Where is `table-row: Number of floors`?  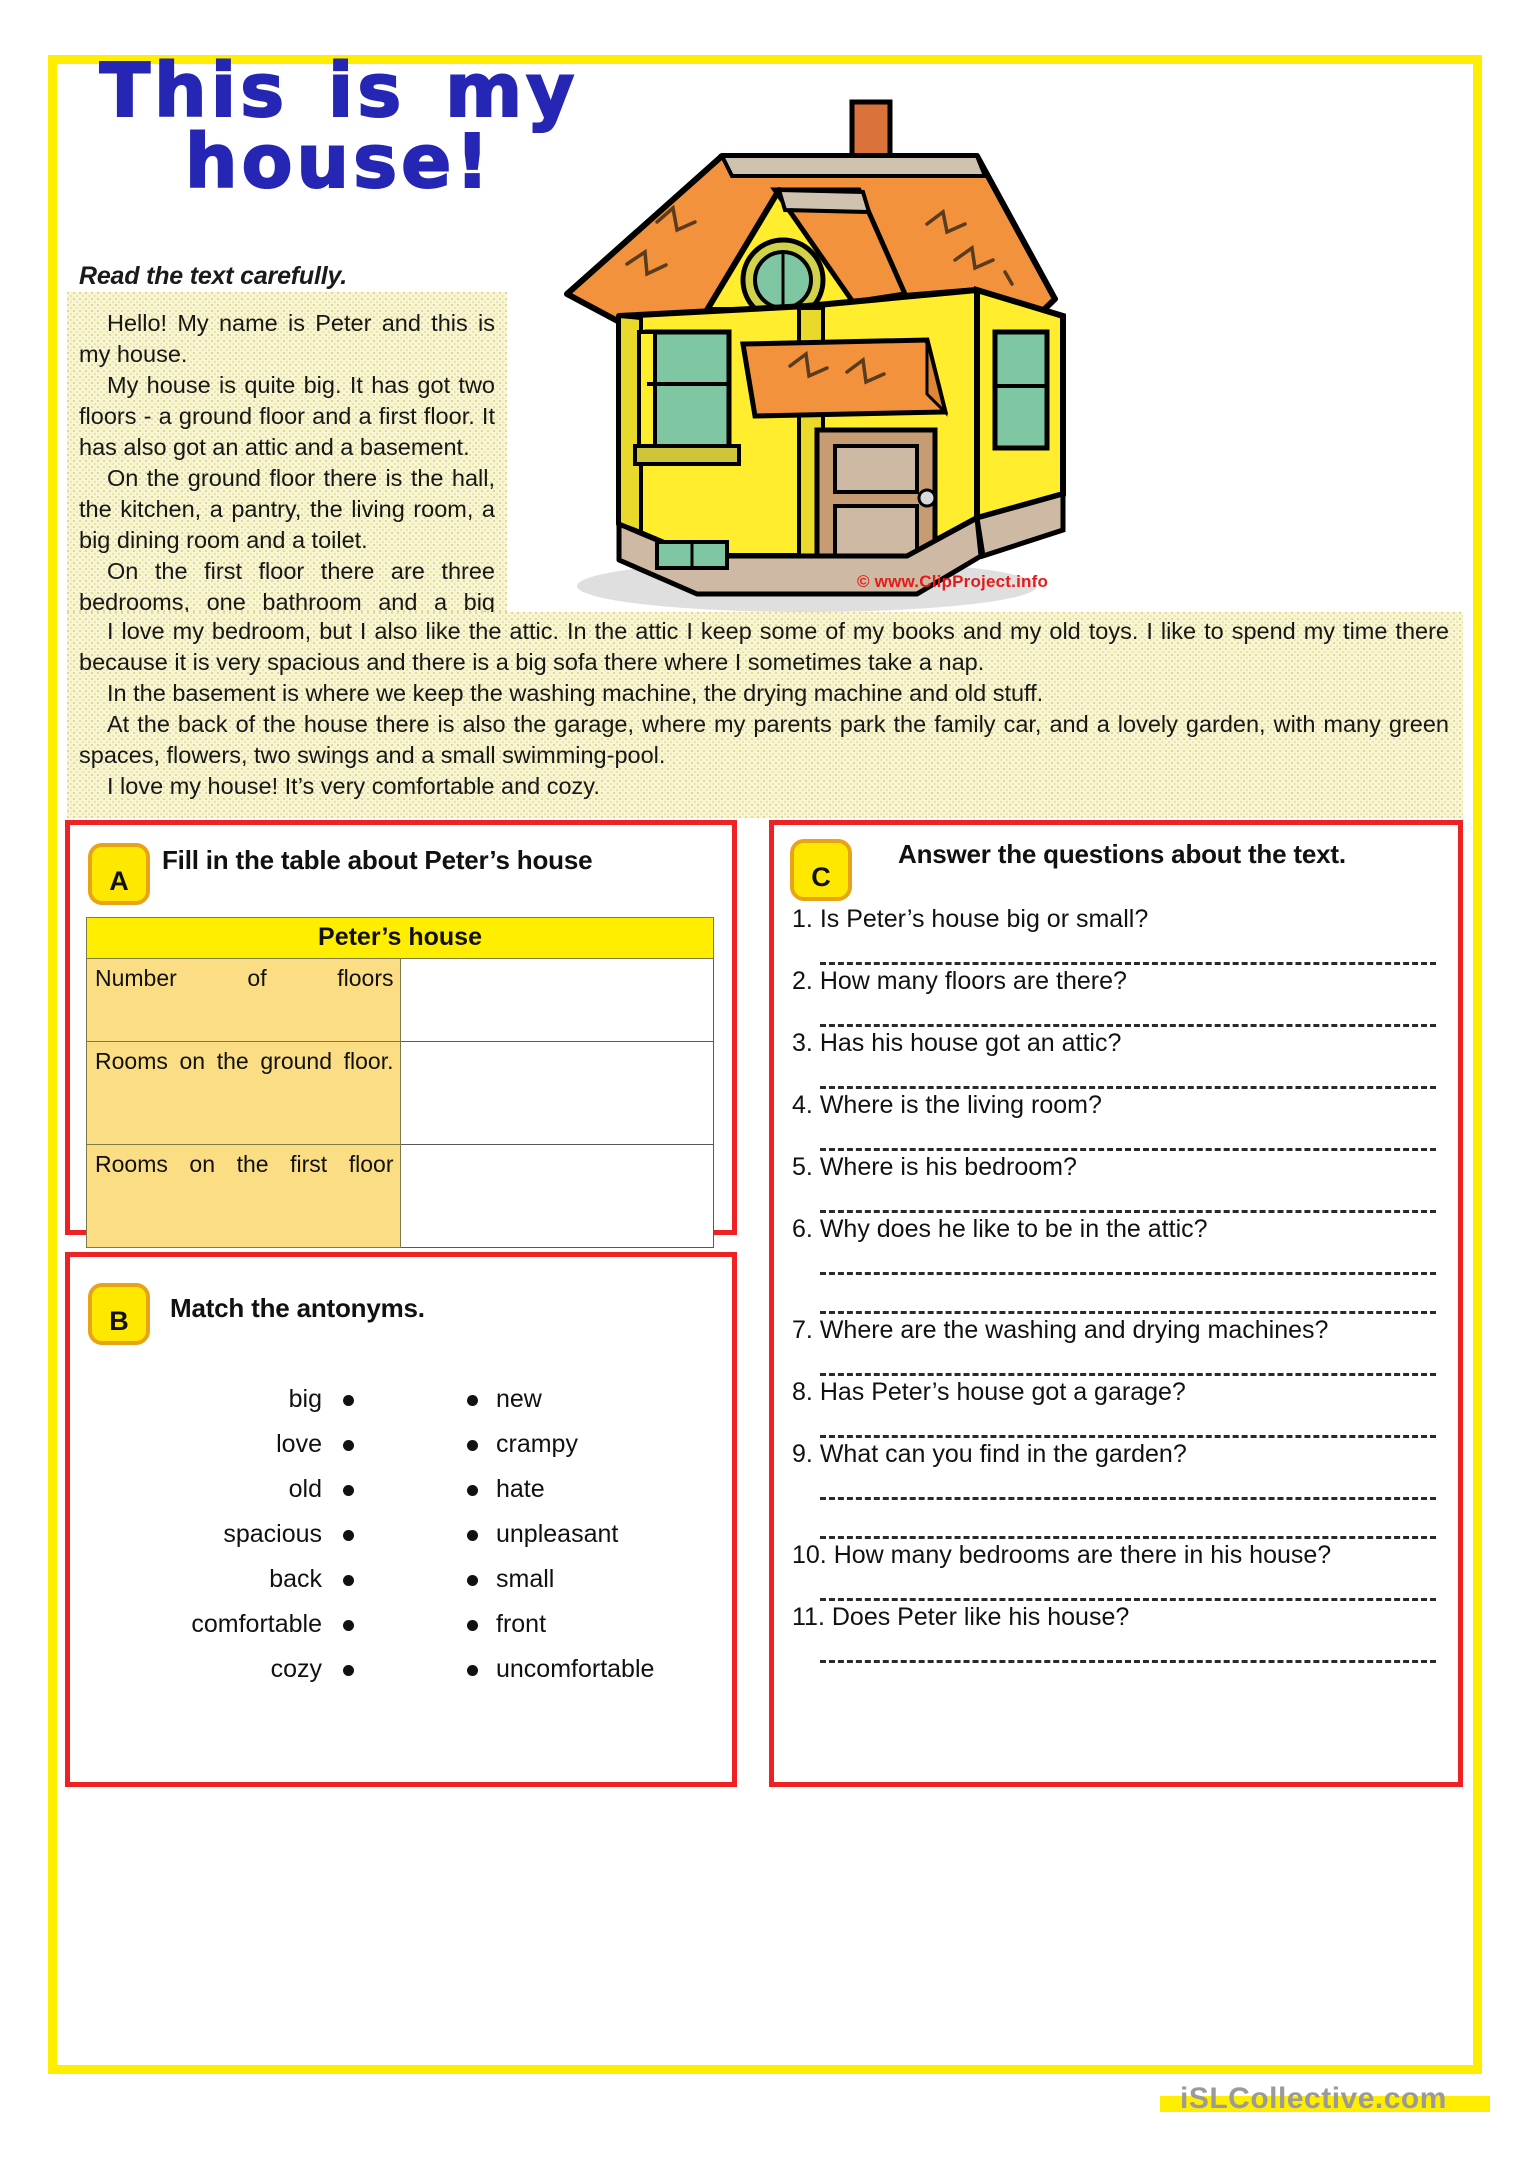
table-row: Number of floors is located at coordinates (400, 1000).